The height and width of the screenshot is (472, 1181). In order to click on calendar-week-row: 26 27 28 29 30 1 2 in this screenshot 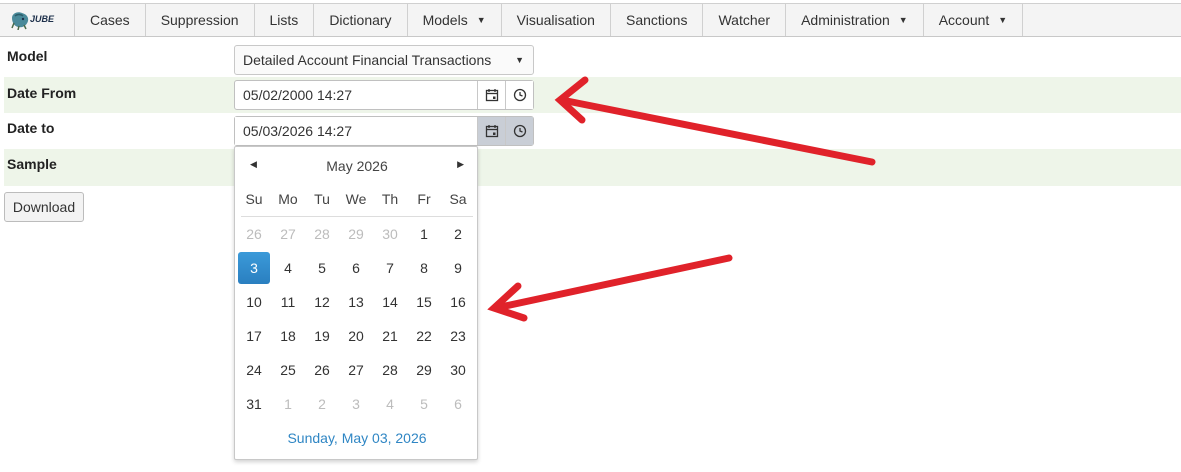, I will do `click(357, 234)`.